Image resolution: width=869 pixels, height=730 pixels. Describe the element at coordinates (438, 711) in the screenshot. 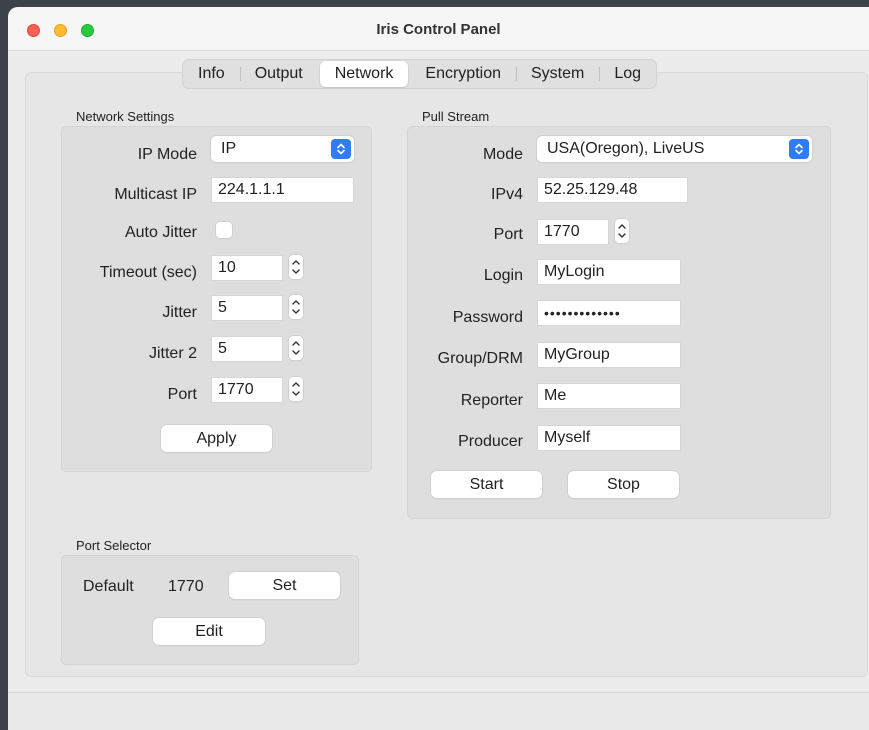

I see `window-footer` at that location.